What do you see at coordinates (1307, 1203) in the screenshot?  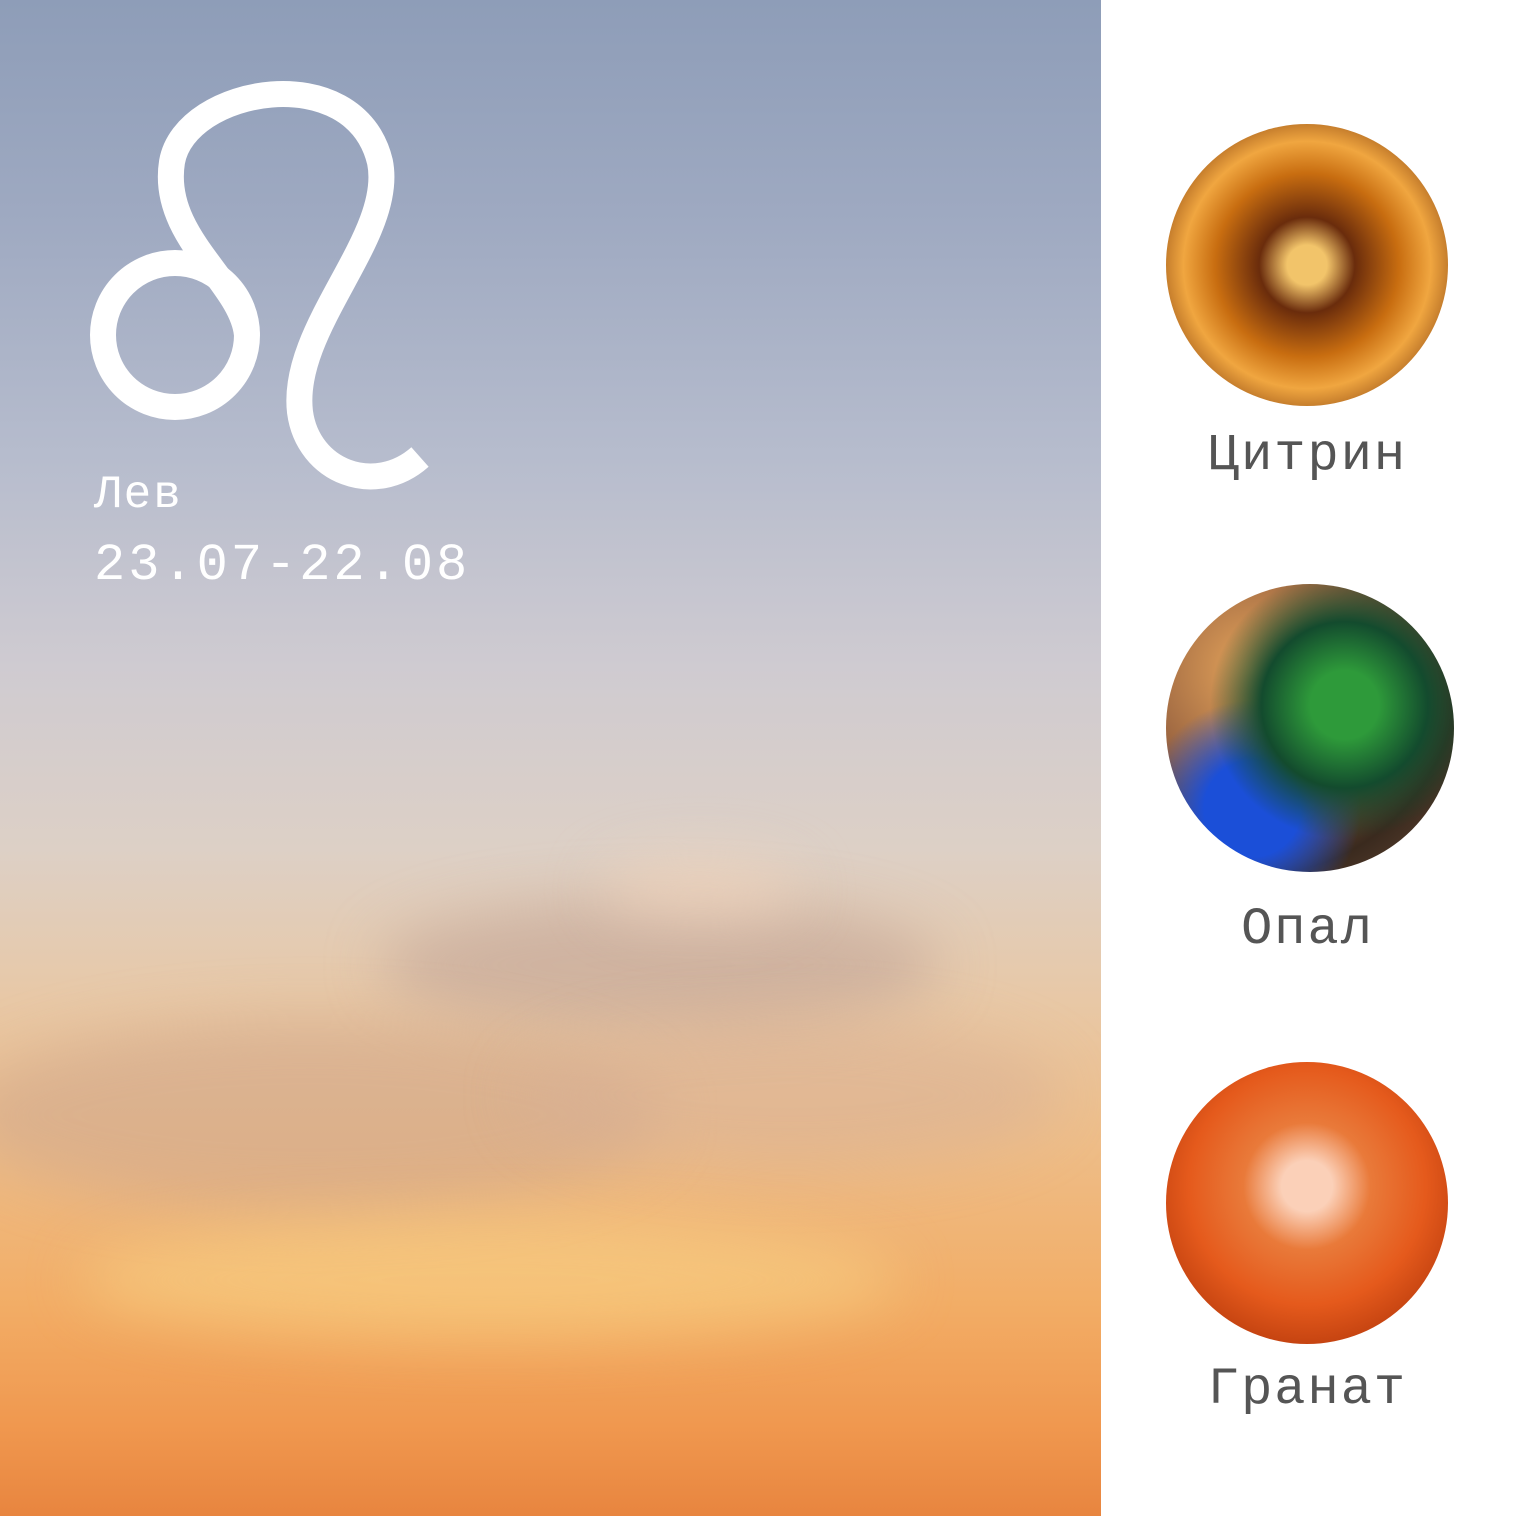 I see `garnet-gem-image` at bounding box center [1307, 1203].